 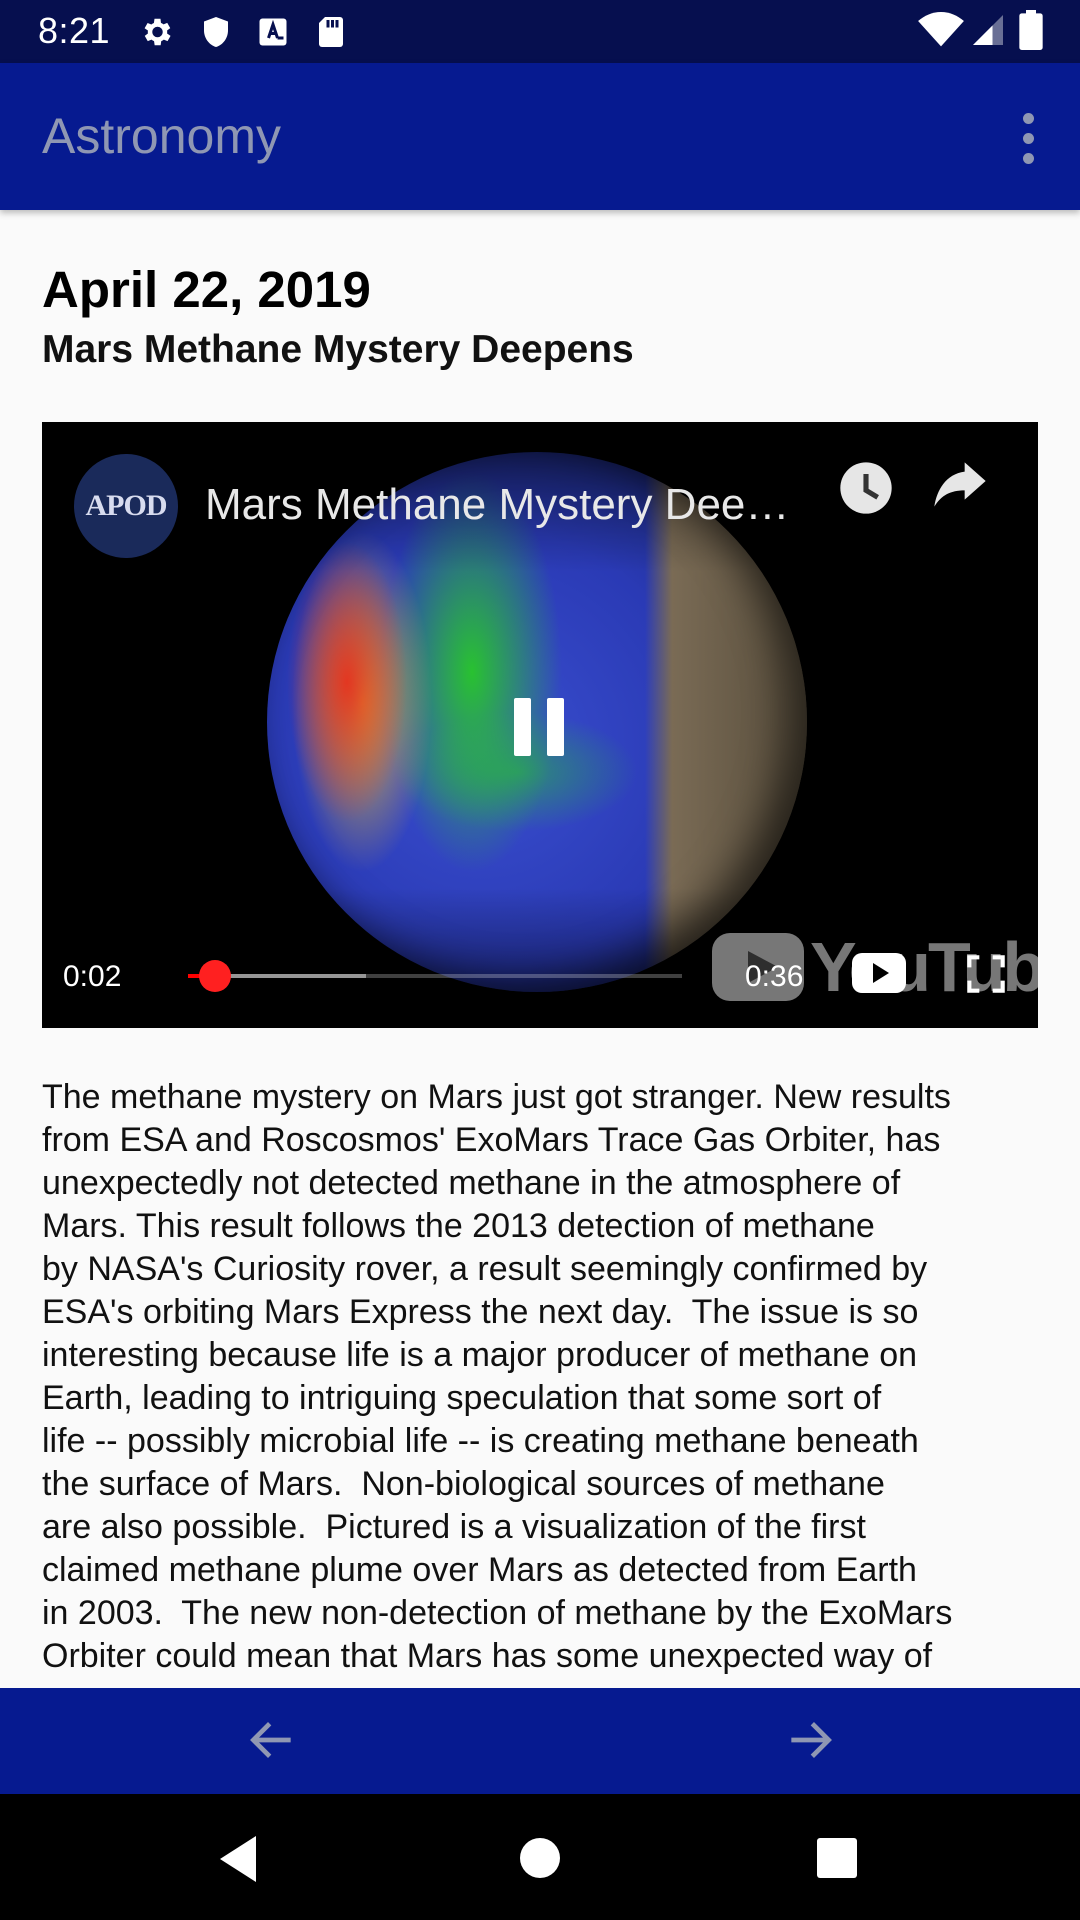 I want to click on apod-date: April 22, 2019, so click(x=206, y=289).